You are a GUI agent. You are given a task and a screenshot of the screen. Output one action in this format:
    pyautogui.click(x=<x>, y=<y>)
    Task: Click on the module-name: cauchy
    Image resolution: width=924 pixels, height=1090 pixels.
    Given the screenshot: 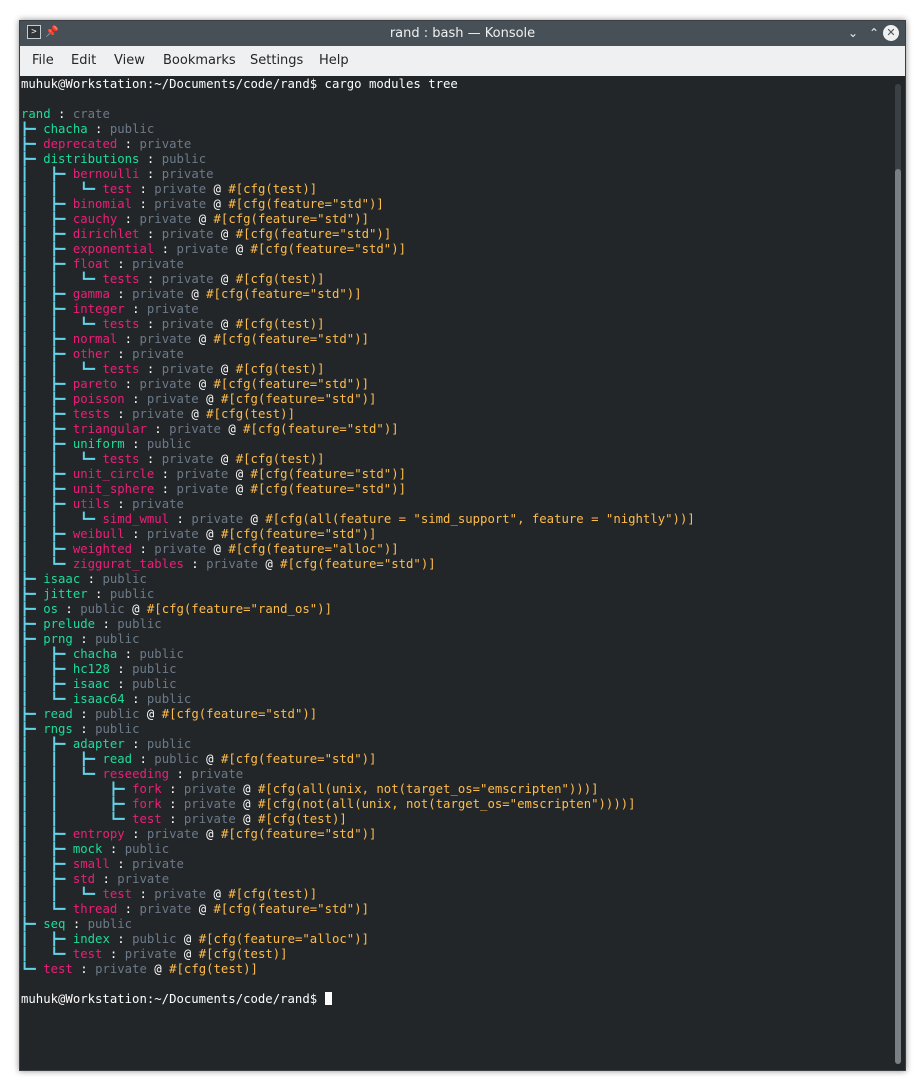 What is the action you would take?
    pyautogui.click(x=95, y=219)
    